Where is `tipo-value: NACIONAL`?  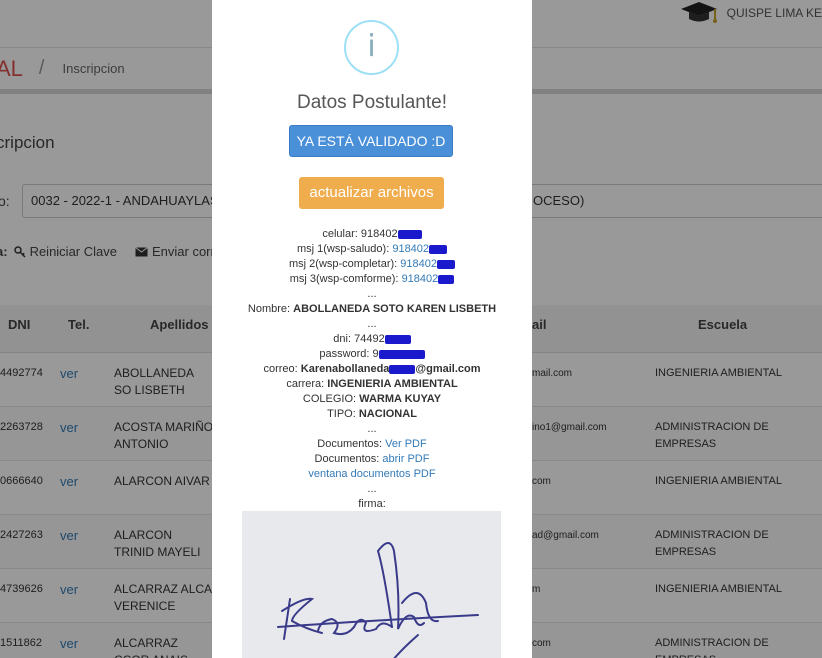
tipo-value: NACIONAL is located at coordinates (387, 414).